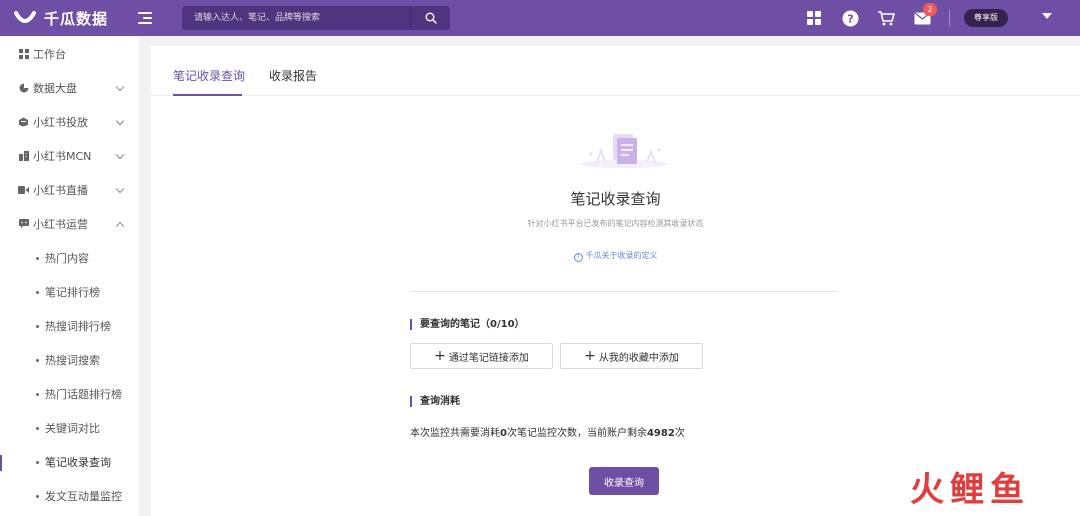 This screenshot has width=1080, height=516. I want to click on cost-middle: 次笔记监控次数，当前账户剩余, so click(576, 433).